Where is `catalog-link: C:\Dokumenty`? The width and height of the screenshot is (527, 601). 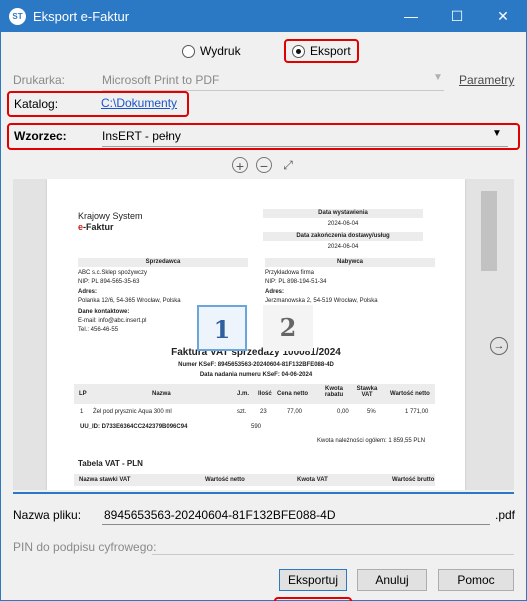
catalog-link: C:\Dokumenty is located at coordinates (139, 103).